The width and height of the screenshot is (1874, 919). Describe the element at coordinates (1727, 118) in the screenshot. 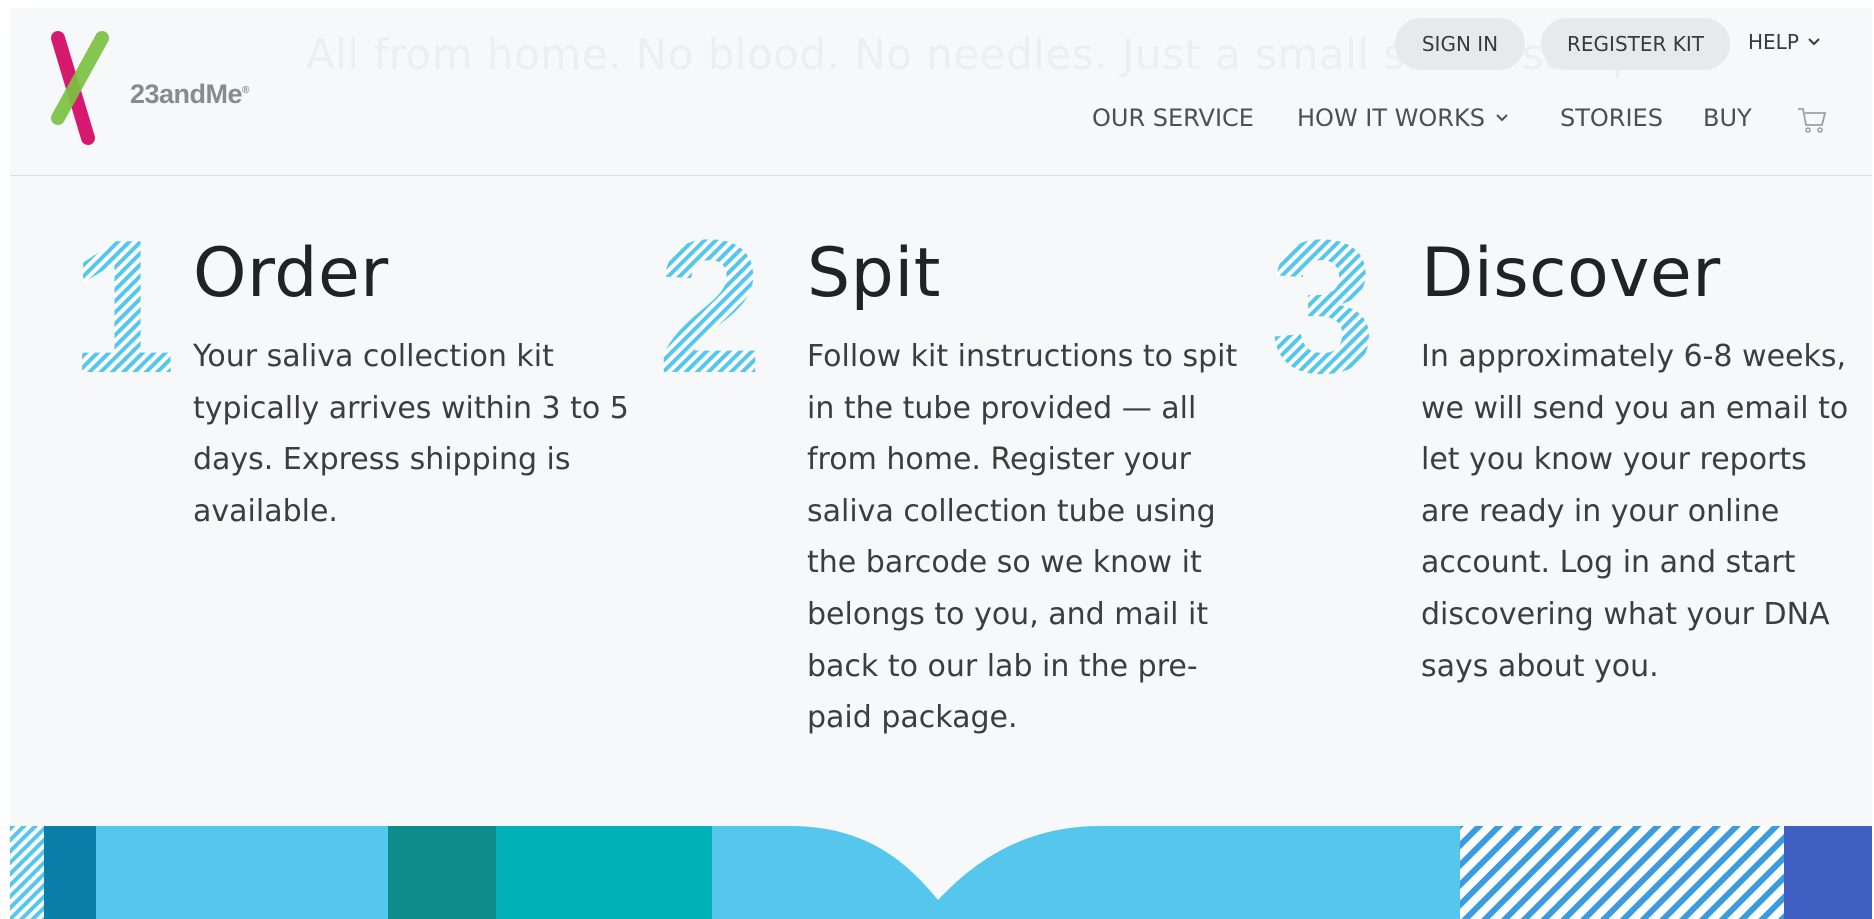

I see `nav-buy: BUY` at that location.